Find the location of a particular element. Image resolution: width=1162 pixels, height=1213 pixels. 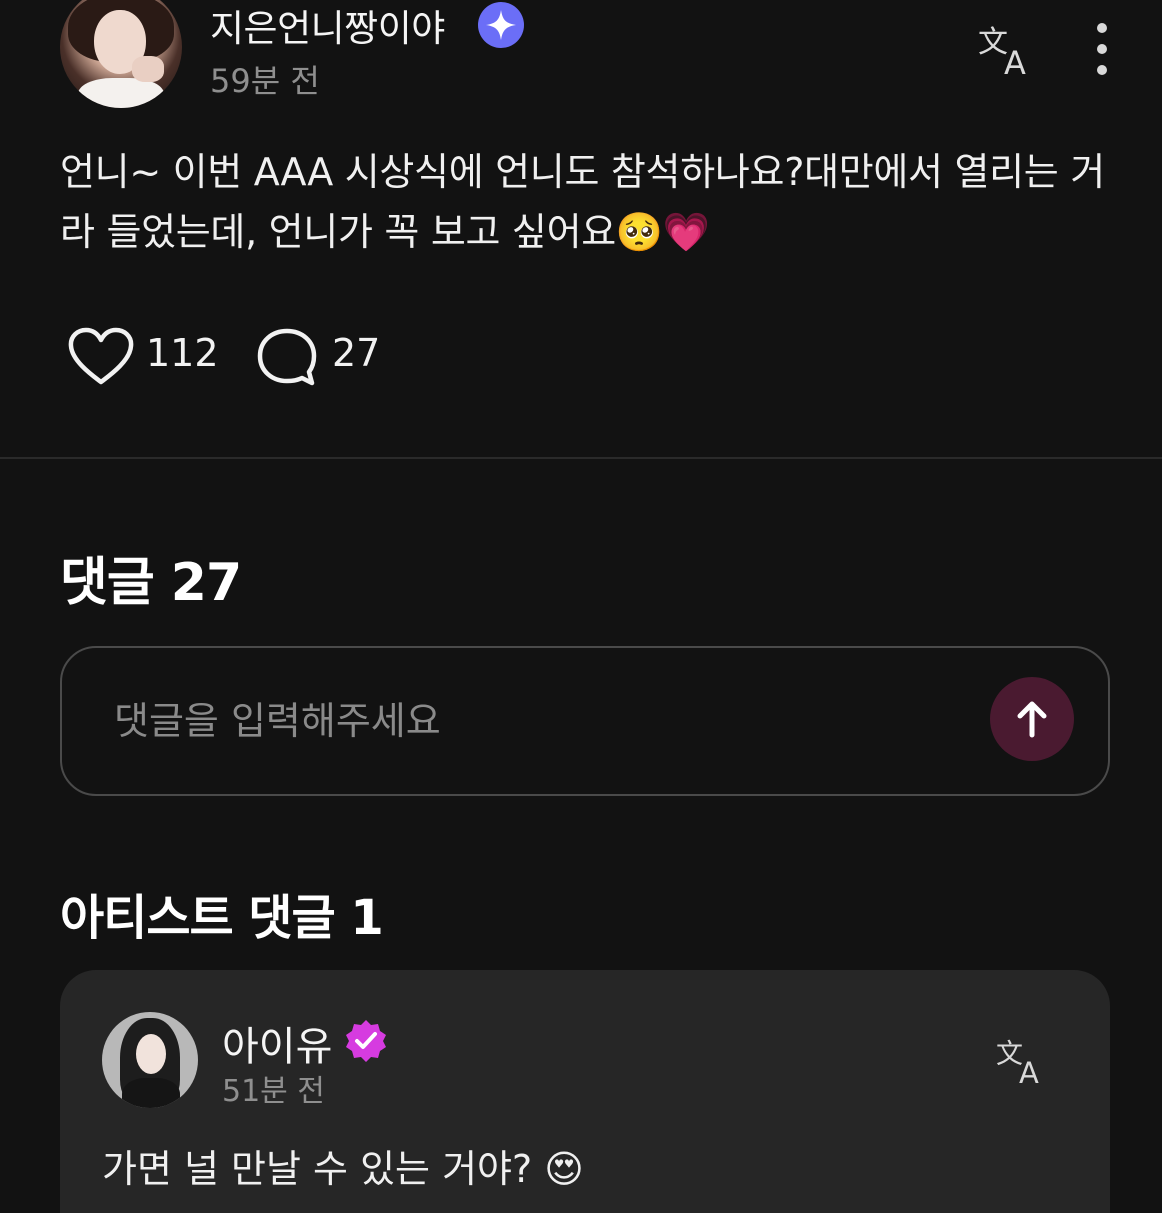

artist-comment-time: 51분 전 is located at coordinates (273, 1091).